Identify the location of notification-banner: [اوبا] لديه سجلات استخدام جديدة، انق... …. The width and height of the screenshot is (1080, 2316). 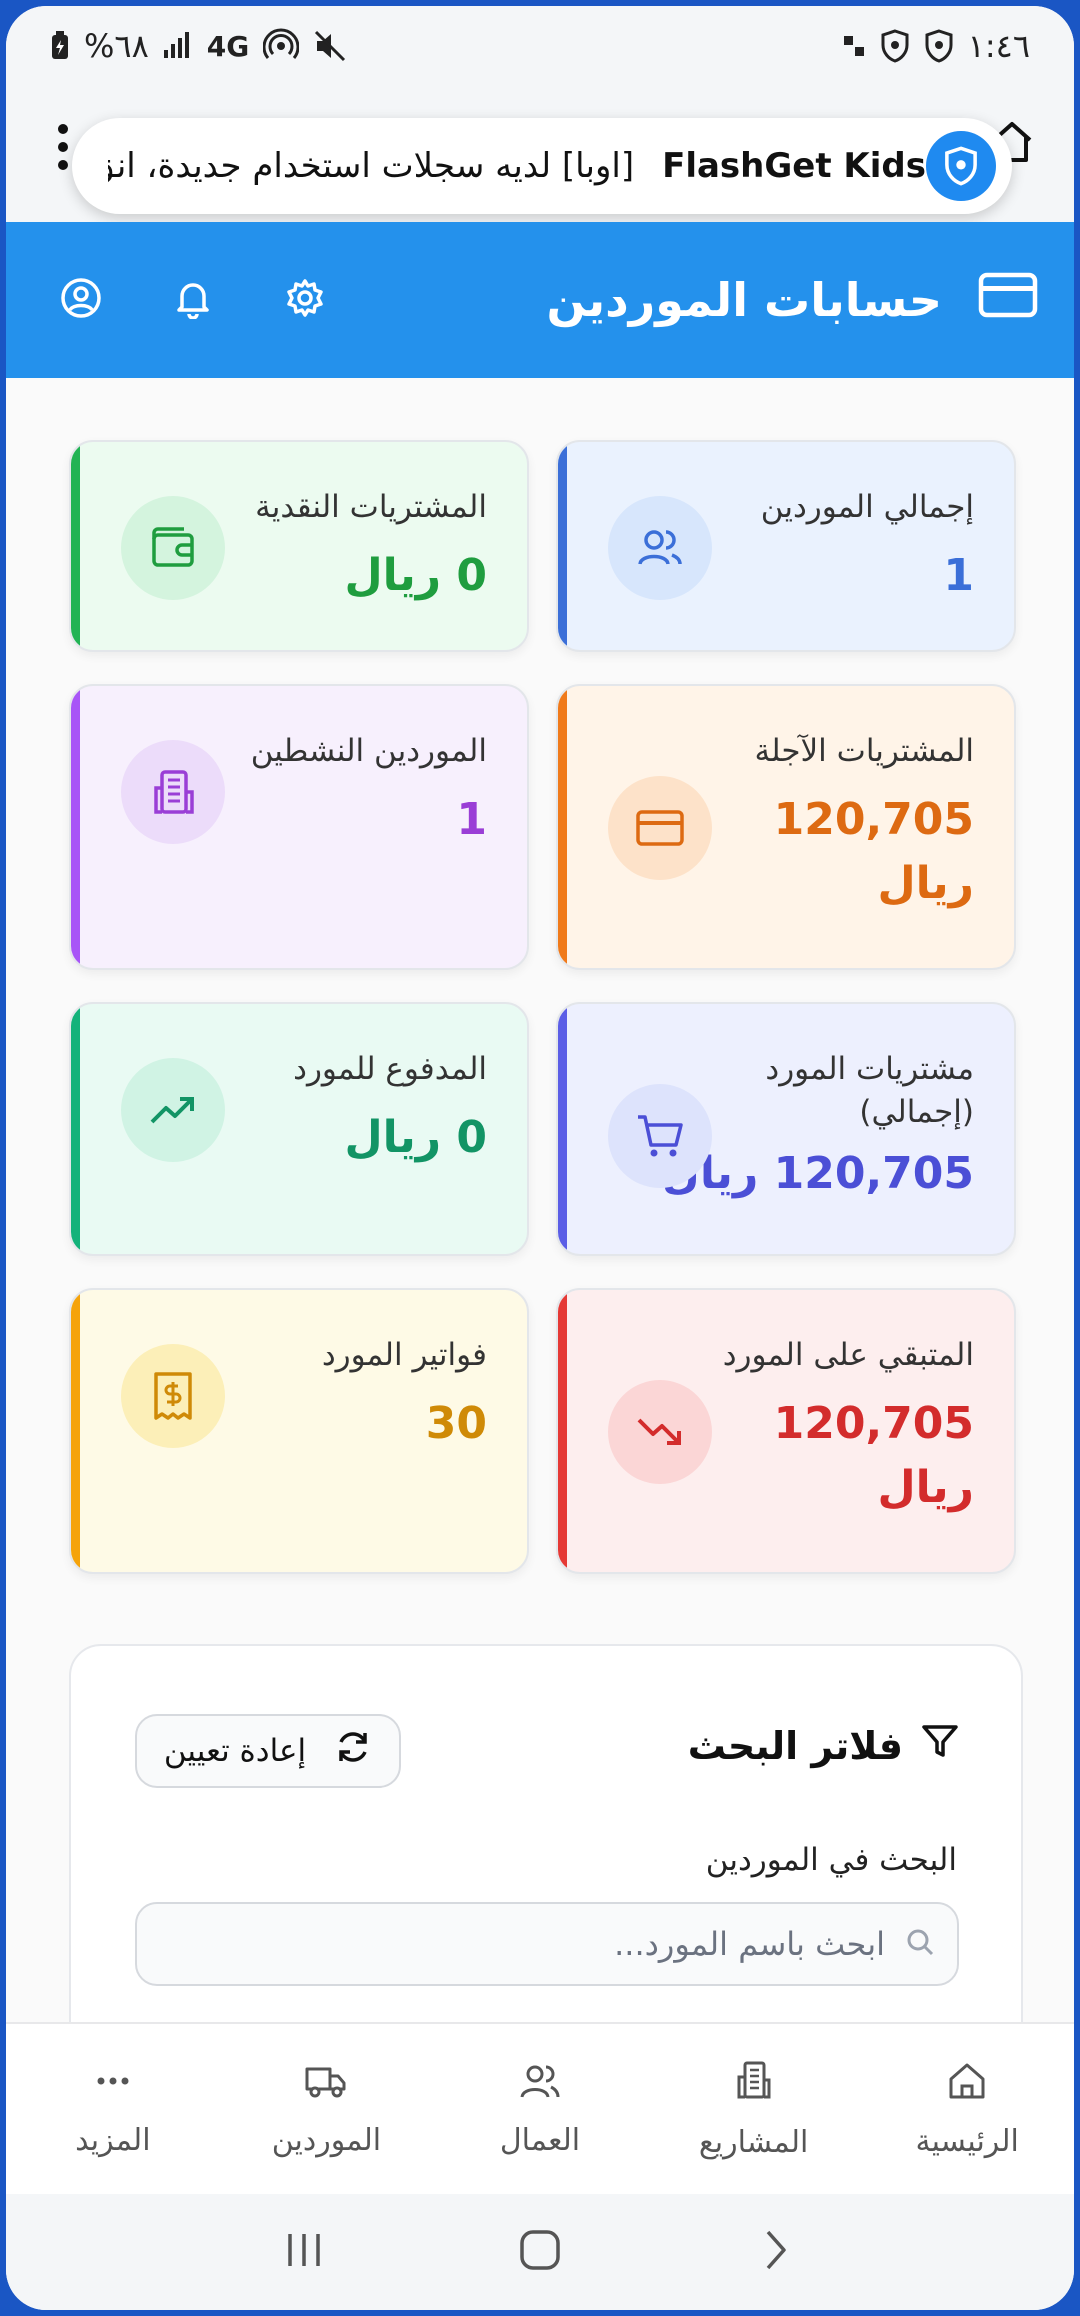
(542, 166).